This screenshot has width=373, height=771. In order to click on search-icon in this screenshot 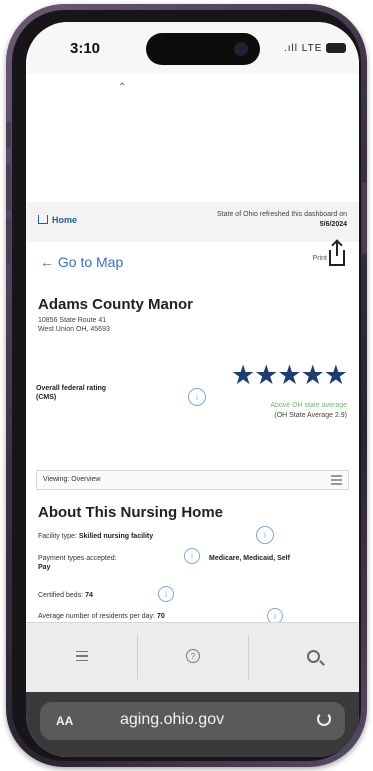, I will do `click(313, 656)`.